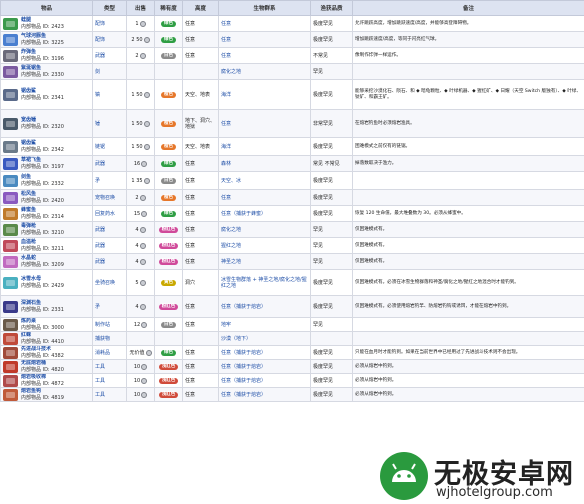 The height and width of the screenshot is (504, 584). I want to click on coin-icon, so click(146, 123).